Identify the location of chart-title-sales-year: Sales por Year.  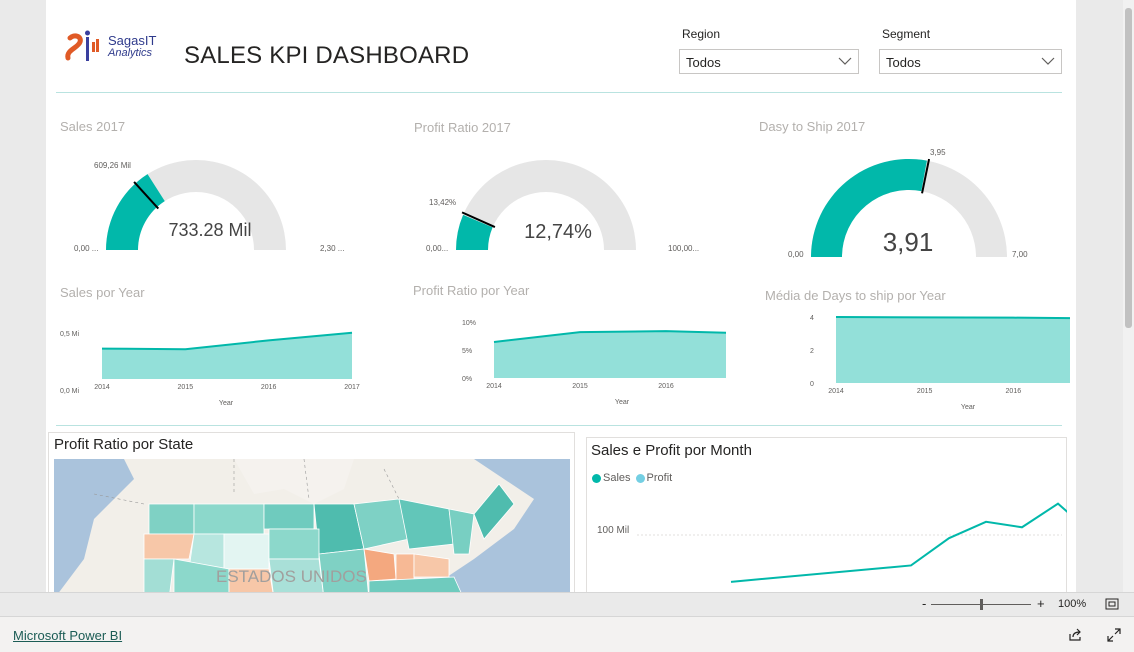
(102, 292).